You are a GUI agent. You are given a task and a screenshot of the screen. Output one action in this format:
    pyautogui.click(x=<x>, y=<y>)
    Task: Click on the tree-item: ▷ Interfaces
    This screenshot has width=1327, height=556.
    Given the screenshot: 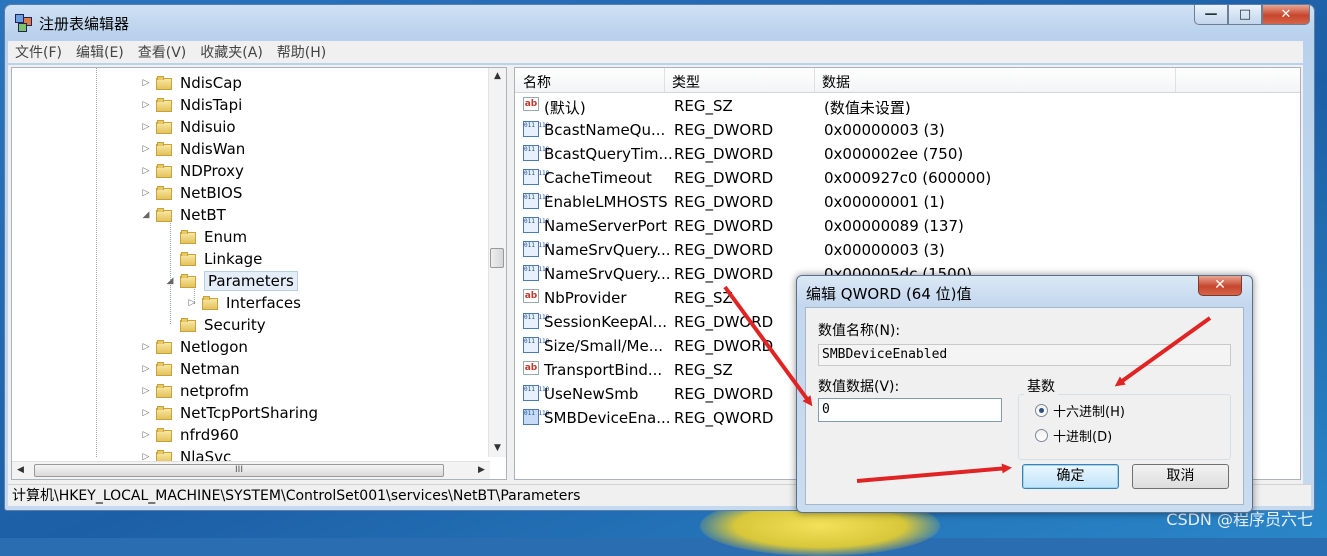 What is the action you would take?
    pyautogui.click(x=243, y=303)
    